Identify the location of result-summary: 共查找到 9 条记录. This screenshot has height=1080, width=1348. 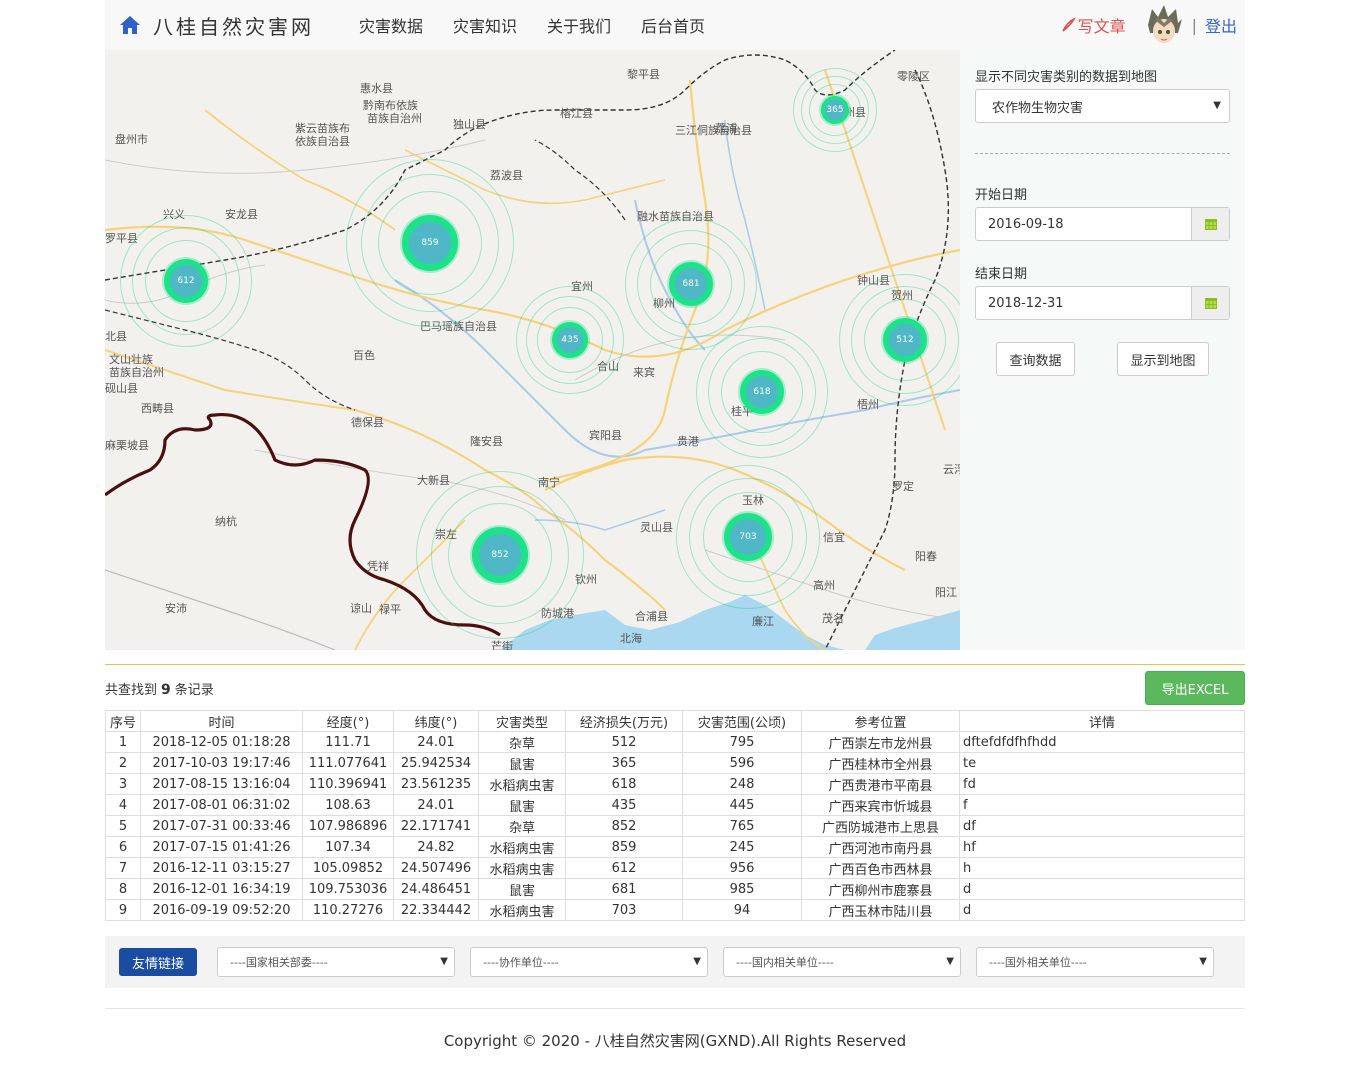
(159, 688).